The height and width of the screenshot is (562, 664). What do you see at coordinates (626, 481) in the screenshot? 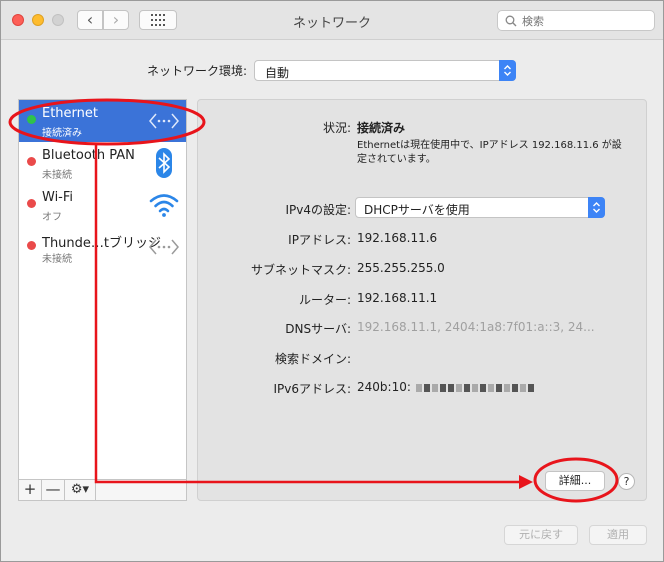
I see `help-button: ?` at bounding box center [626, 481].